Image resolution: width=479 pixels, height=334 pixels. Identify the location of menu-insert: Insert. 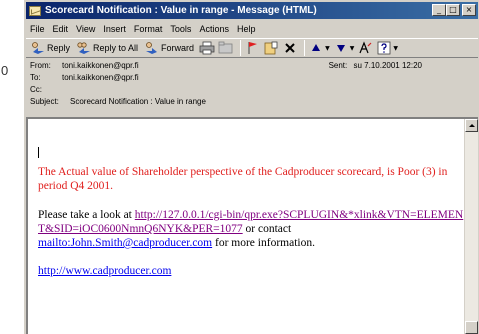
(114, 29).